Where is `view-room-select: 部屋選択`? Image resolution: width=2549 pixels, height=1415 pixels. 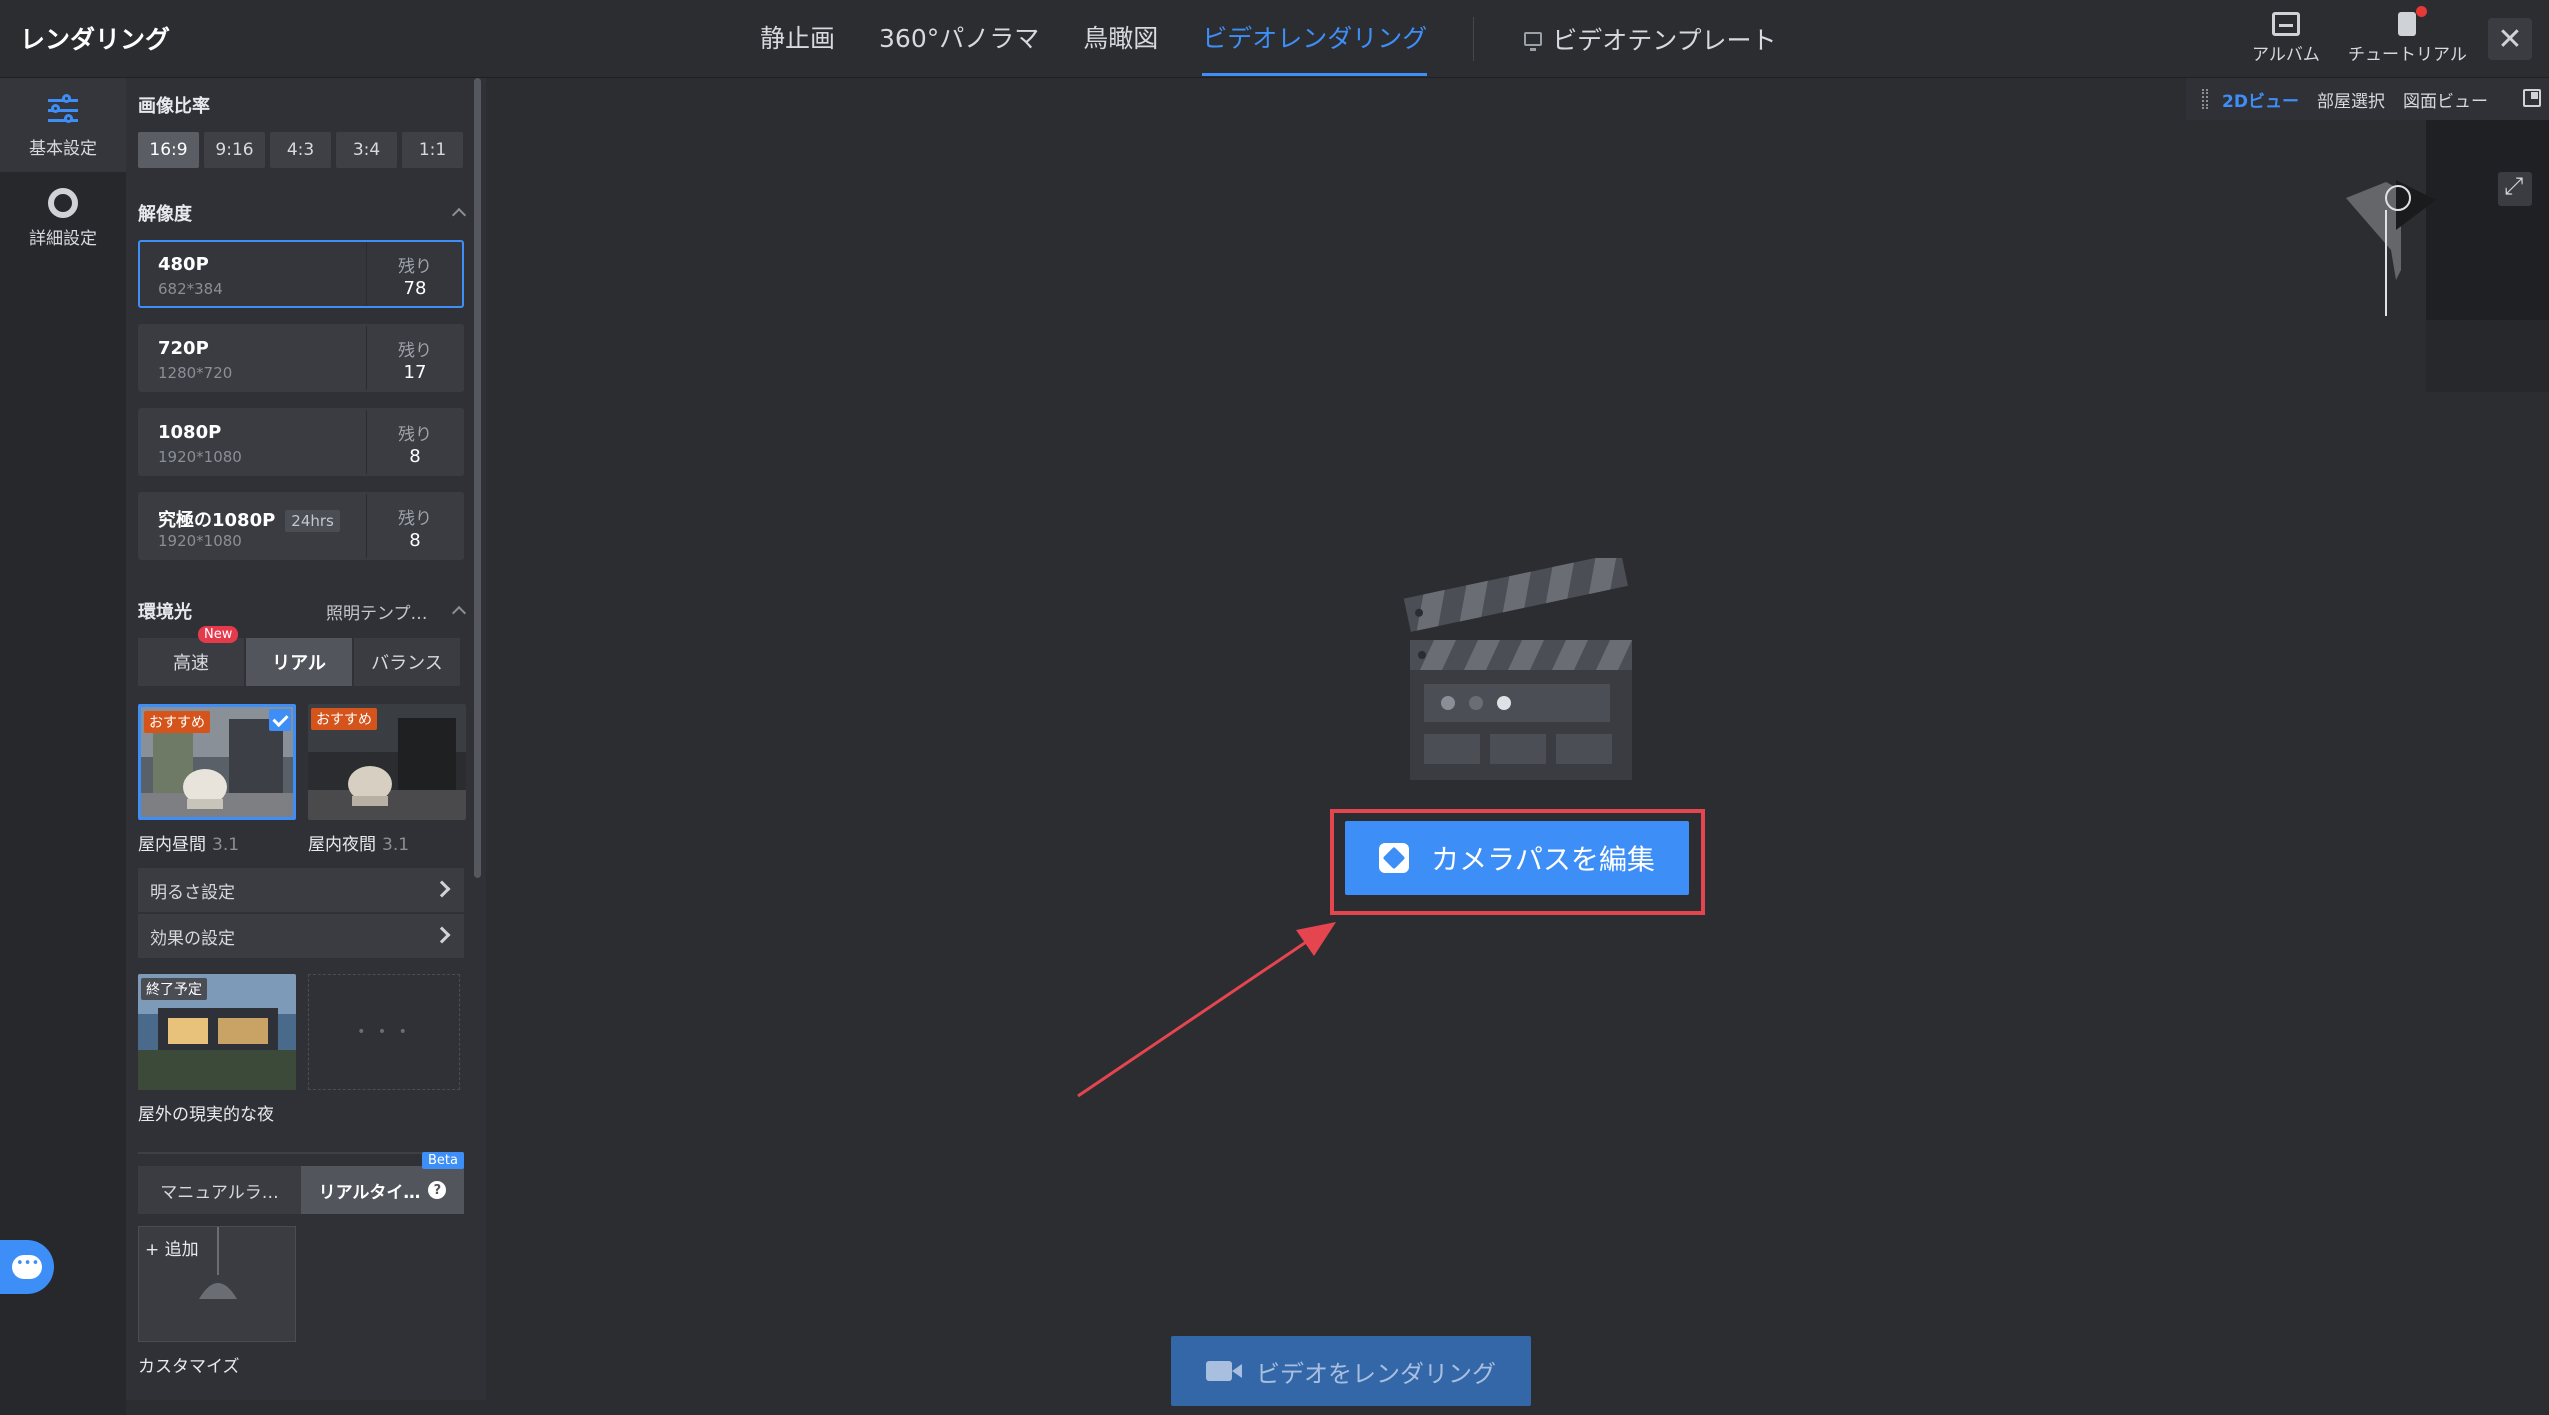 view-room-select: 部屋選択 is located at coordinates (2351, 99).